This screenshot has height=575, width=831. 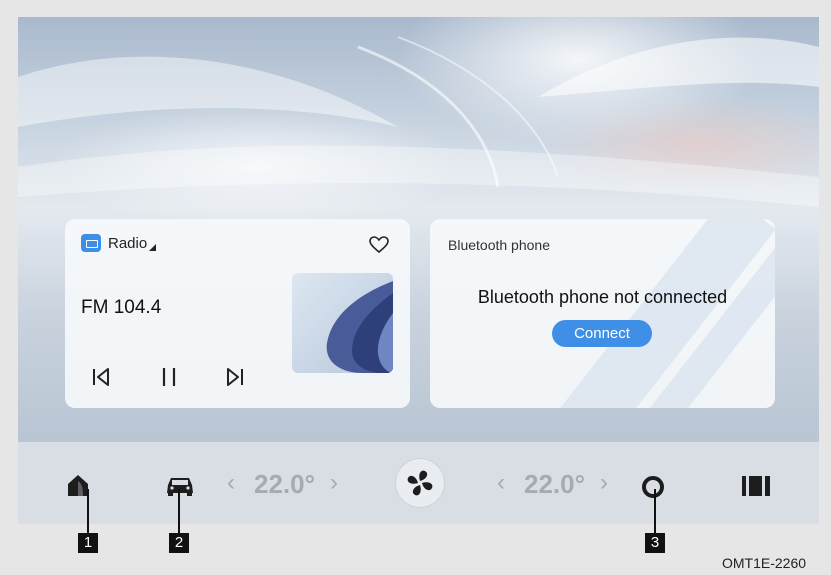 What do you see at coordinates (121, 307) in the screenshot?
I see `station-frequency: FM 104.4` at bounding box center [121, 307].